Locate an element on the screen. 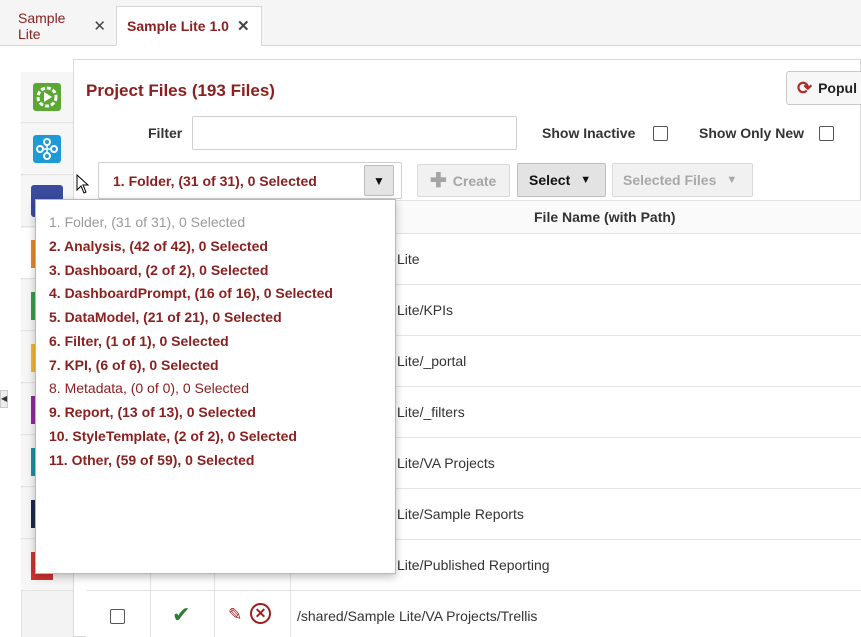 Image resolution: width=861 pixels, height=637 pixels. dropdown-arrow-icon: ▼ is located at coordinates (379, 180).